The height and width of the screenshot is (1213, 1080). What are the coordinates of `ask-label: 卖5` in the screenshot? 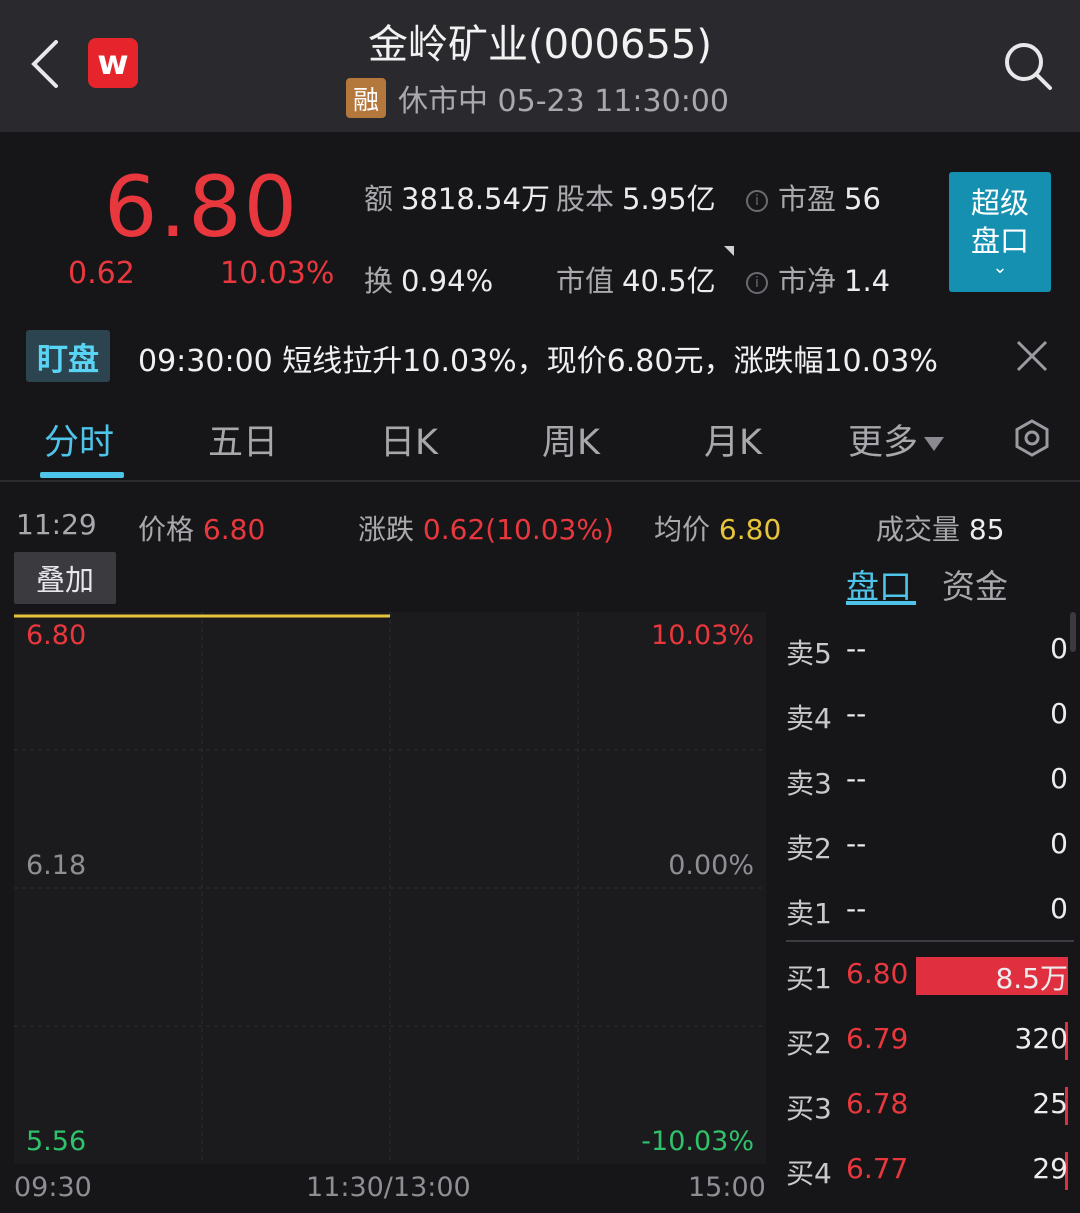 It's located at (809, 653).